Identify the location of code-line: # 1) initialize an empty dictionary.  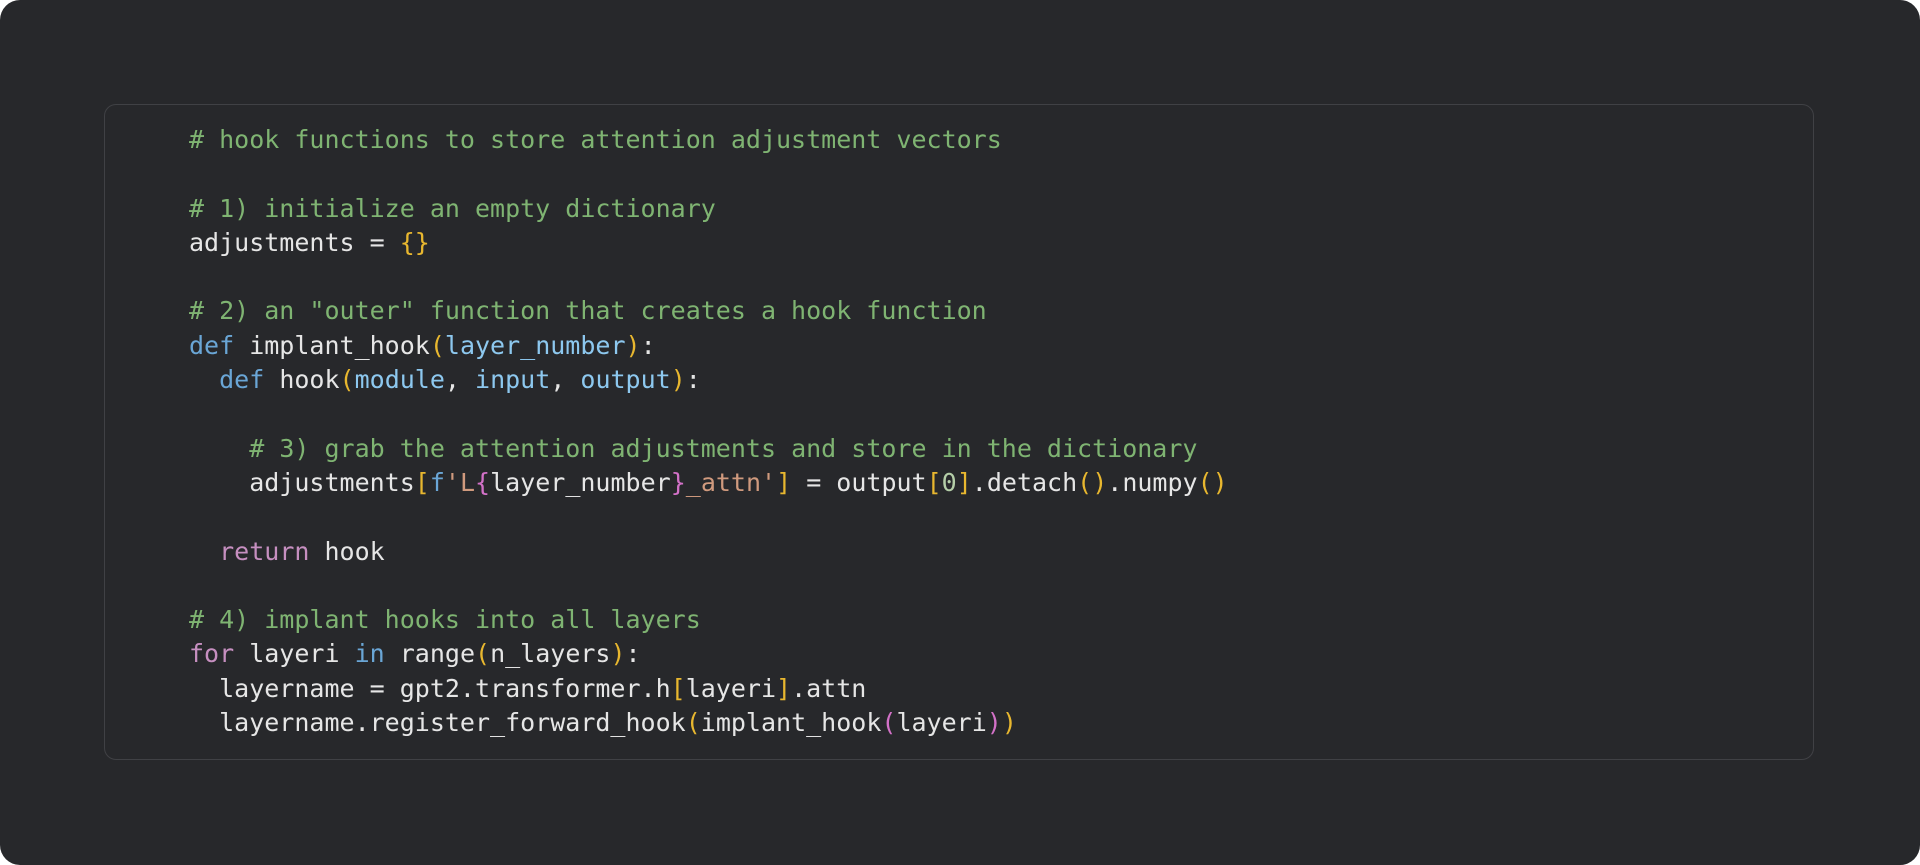
(708, 209).